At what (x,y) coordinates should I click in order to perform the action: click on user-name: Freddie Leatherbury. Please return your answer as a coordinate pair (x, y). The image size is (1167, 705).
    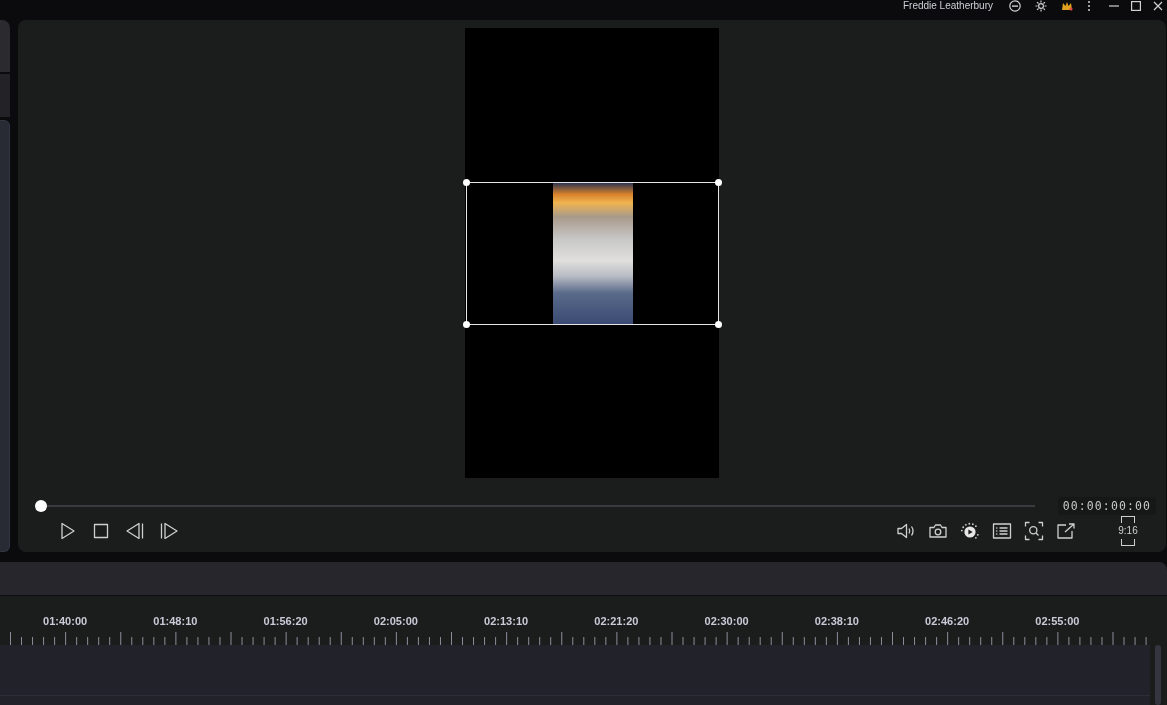
    Looking at the image, I should click on (947, 6).